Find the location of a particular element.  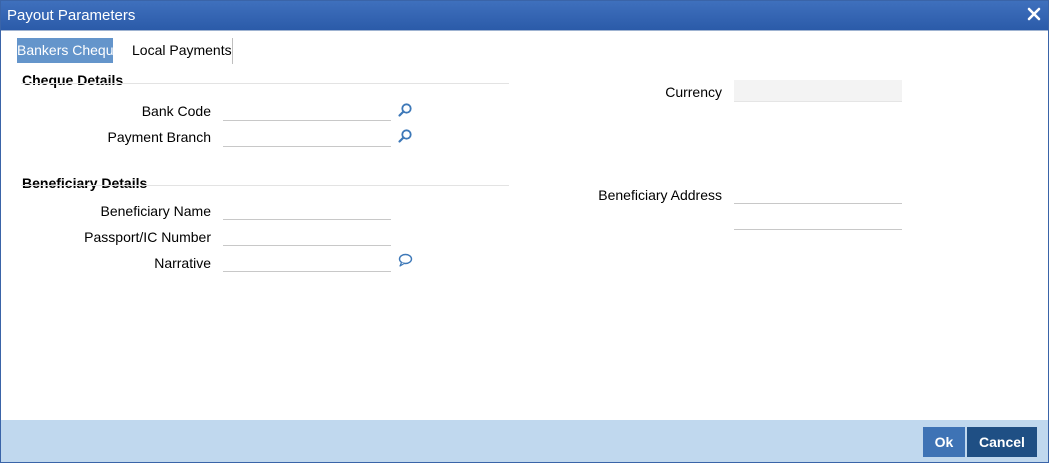

bank-code-lookup-magnifier-icon is located at coordinates (405, 110).